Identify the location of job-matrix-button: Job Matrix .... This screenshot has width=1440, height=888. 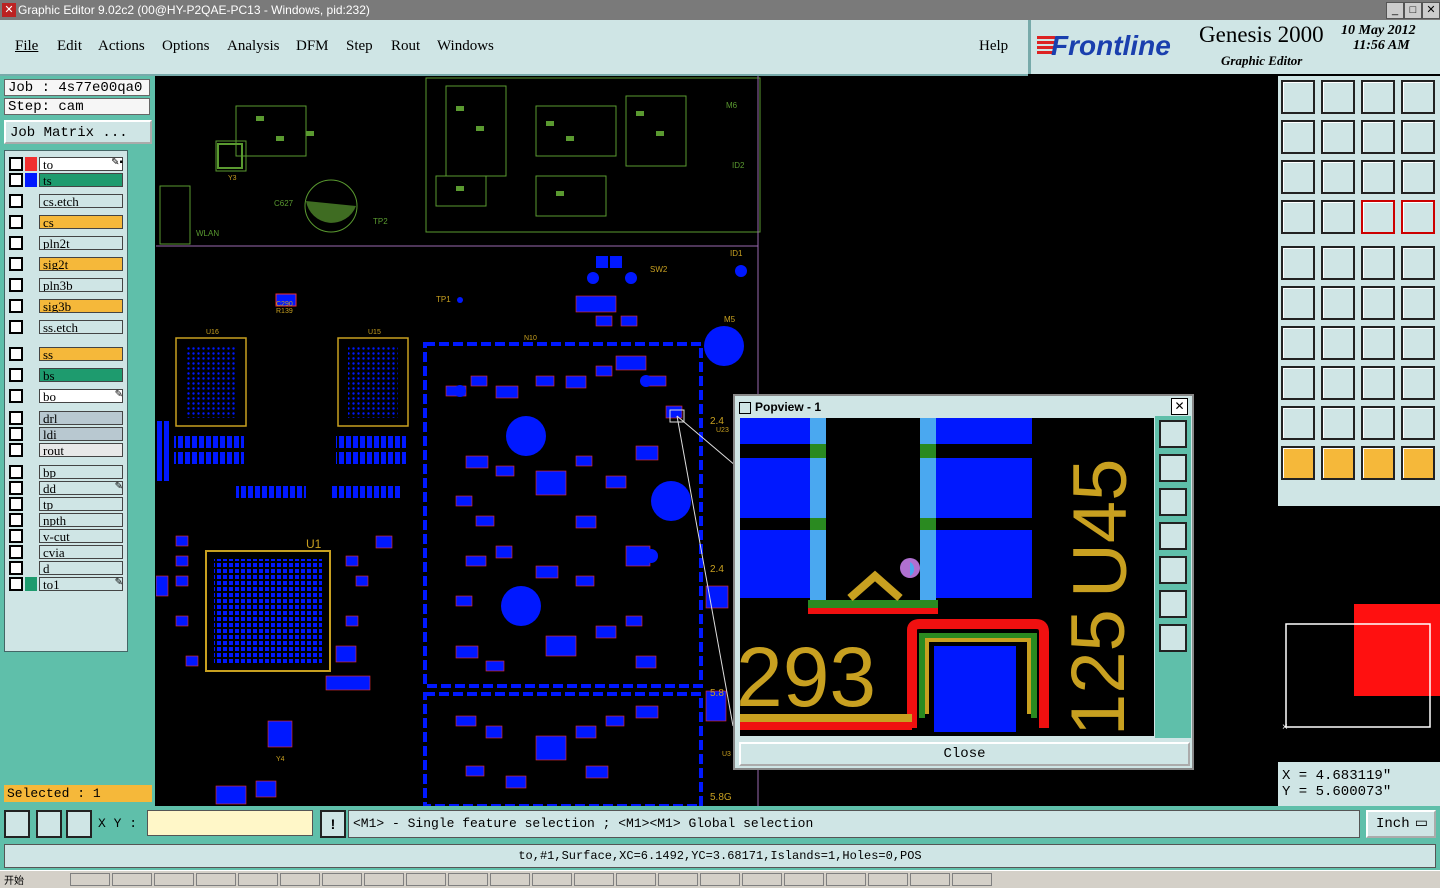
(78, 132).